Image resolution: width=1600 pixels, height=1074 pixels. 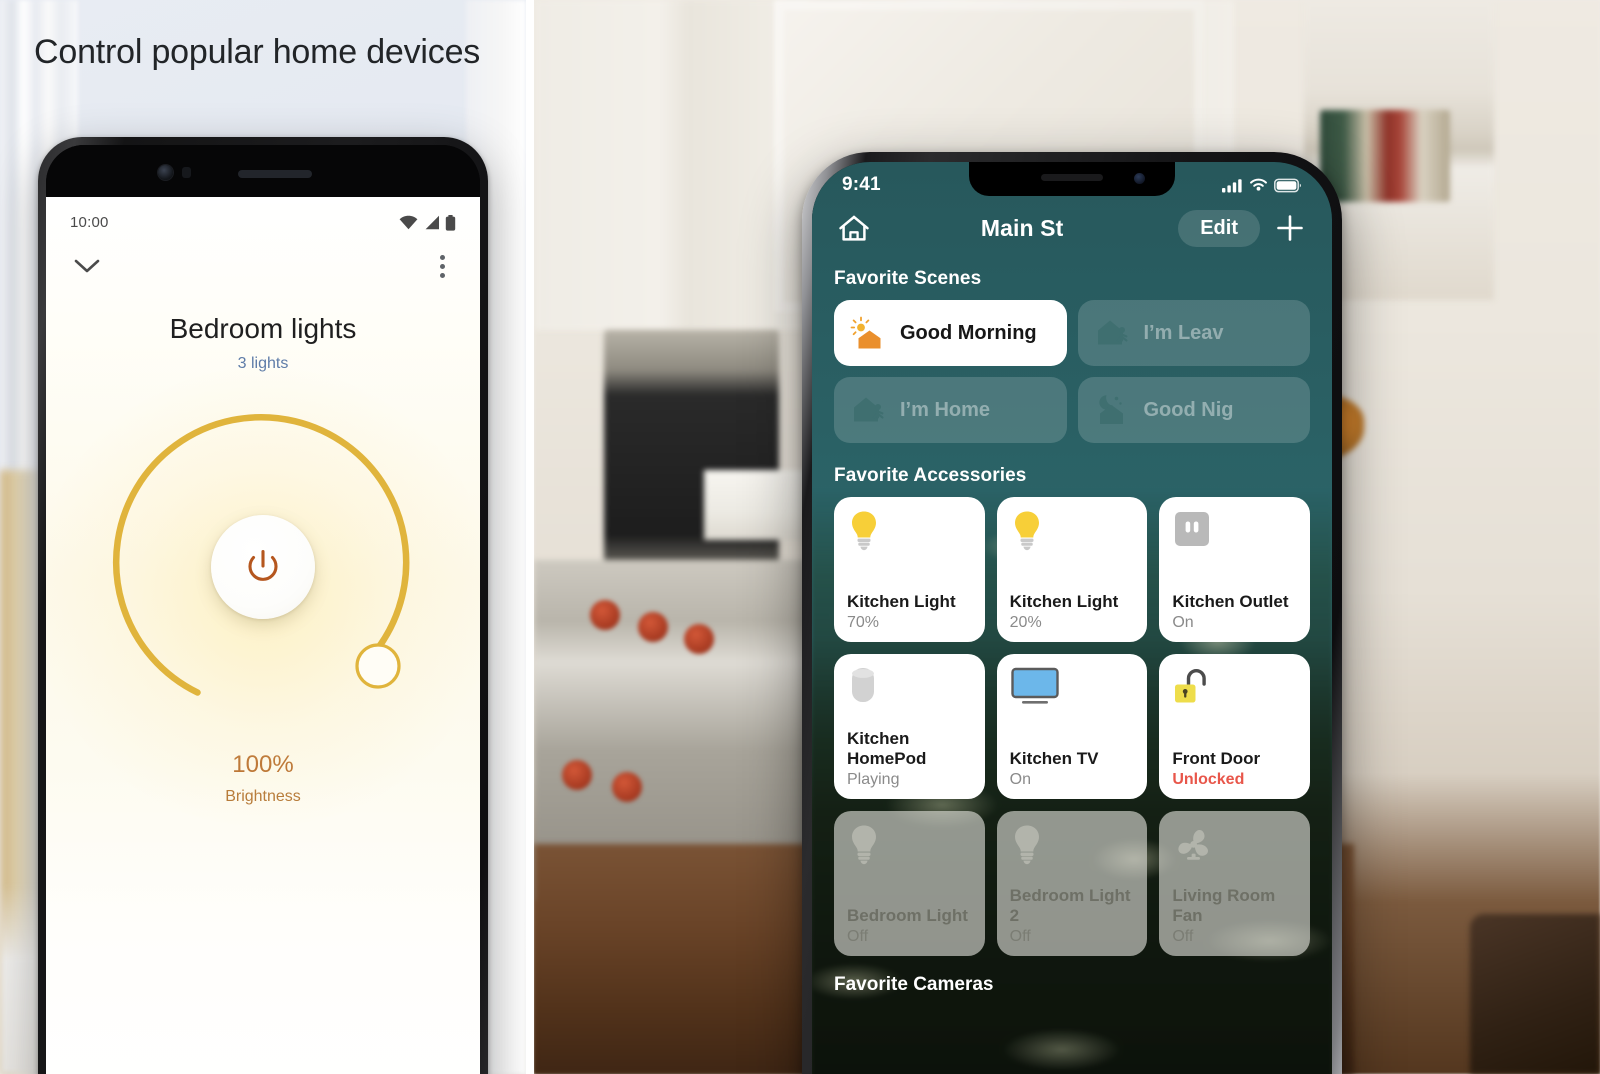 I want to click on accessory-state: 20%, so click(x=1025, y=622).